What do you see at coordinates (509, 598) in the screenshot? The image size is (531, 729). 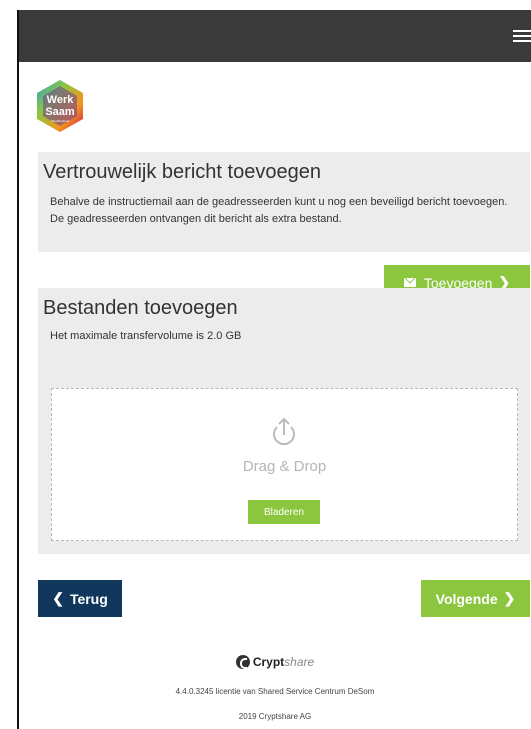 I see `chevron-right-icon: ❯` at bounding box center [509, 598].